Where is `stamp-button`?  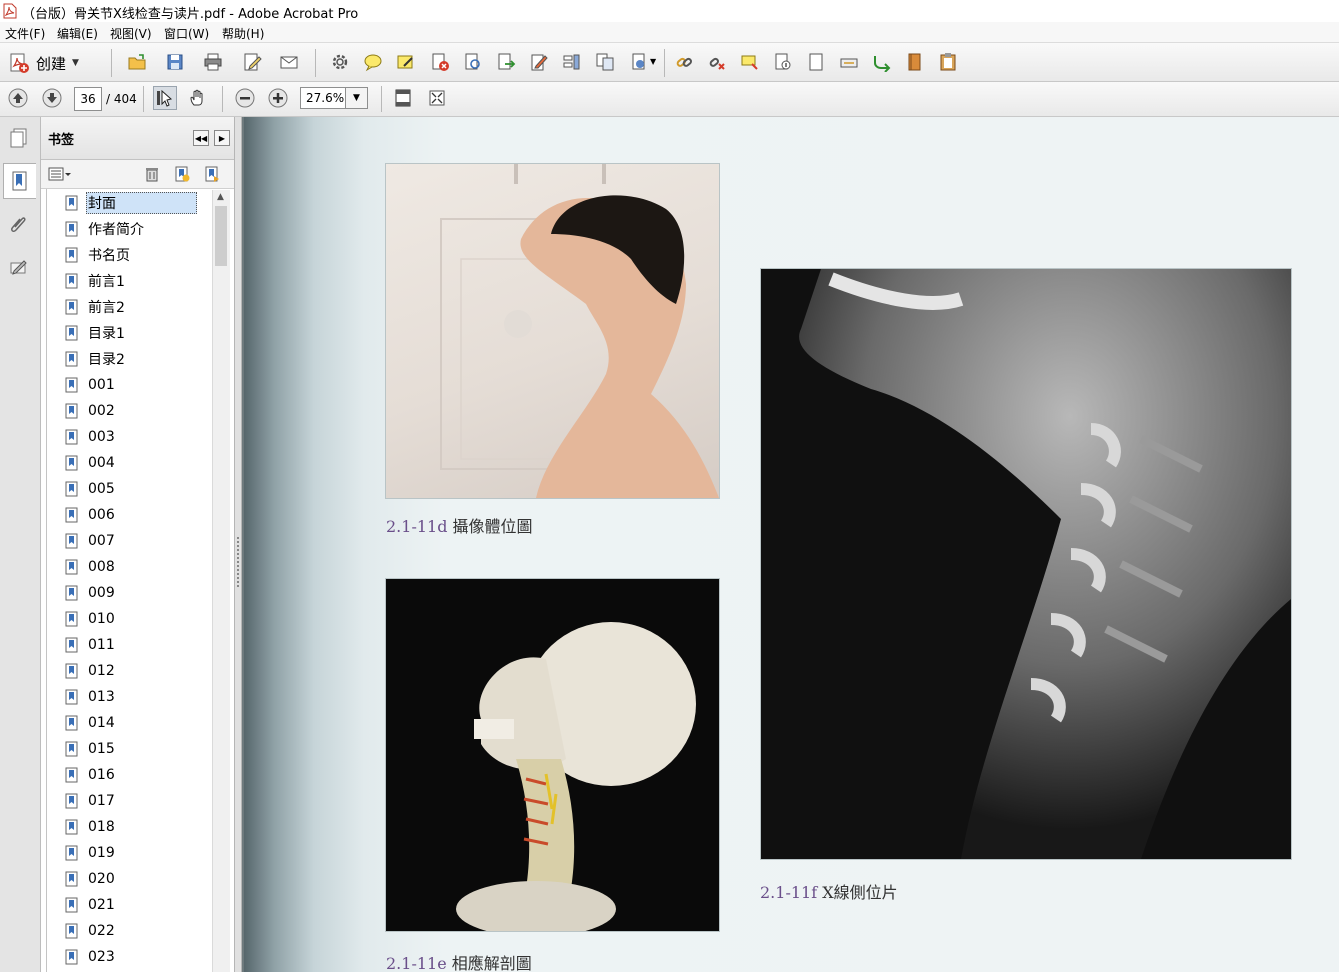 stamp-button is located at coordinates (750, 62).